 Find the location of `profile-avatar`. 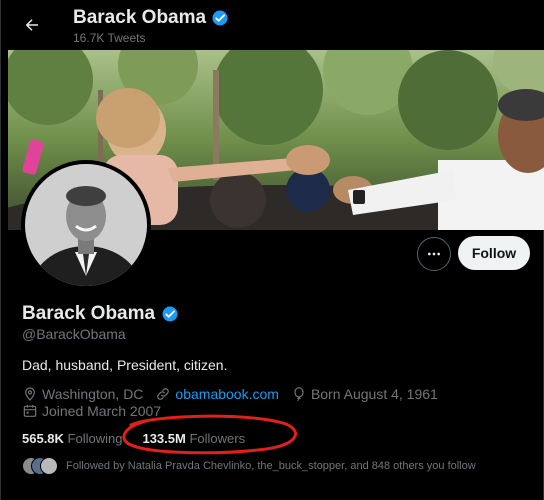

profile-avatar is located at coordinates (86, 225).